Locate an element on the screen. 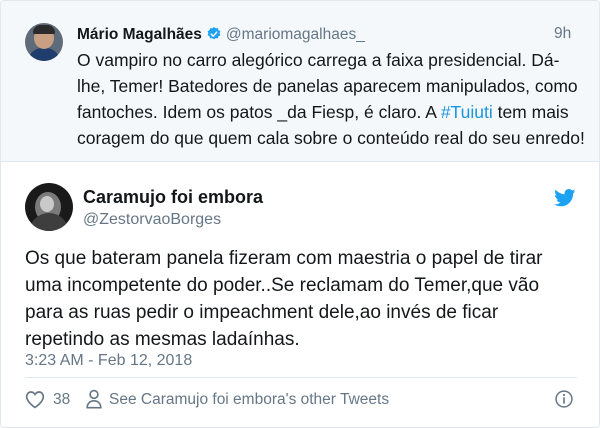 Image resolution: width=600 pixels, height=428 pixels. author-avatar is located at coordinates (49, 207).